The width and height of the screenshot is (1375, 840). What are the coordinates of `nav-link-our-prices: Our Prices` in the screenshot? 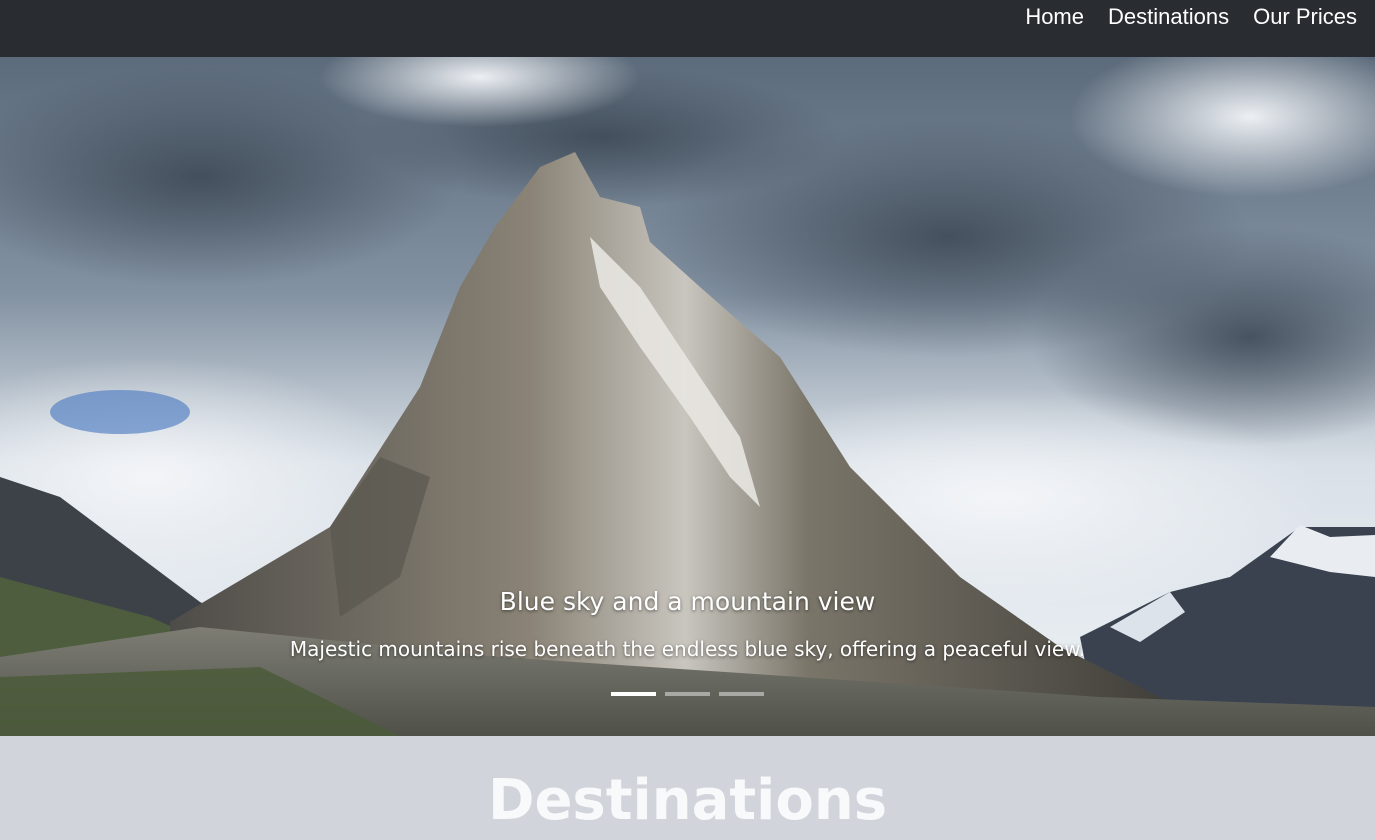 It's located at (1305, 17).